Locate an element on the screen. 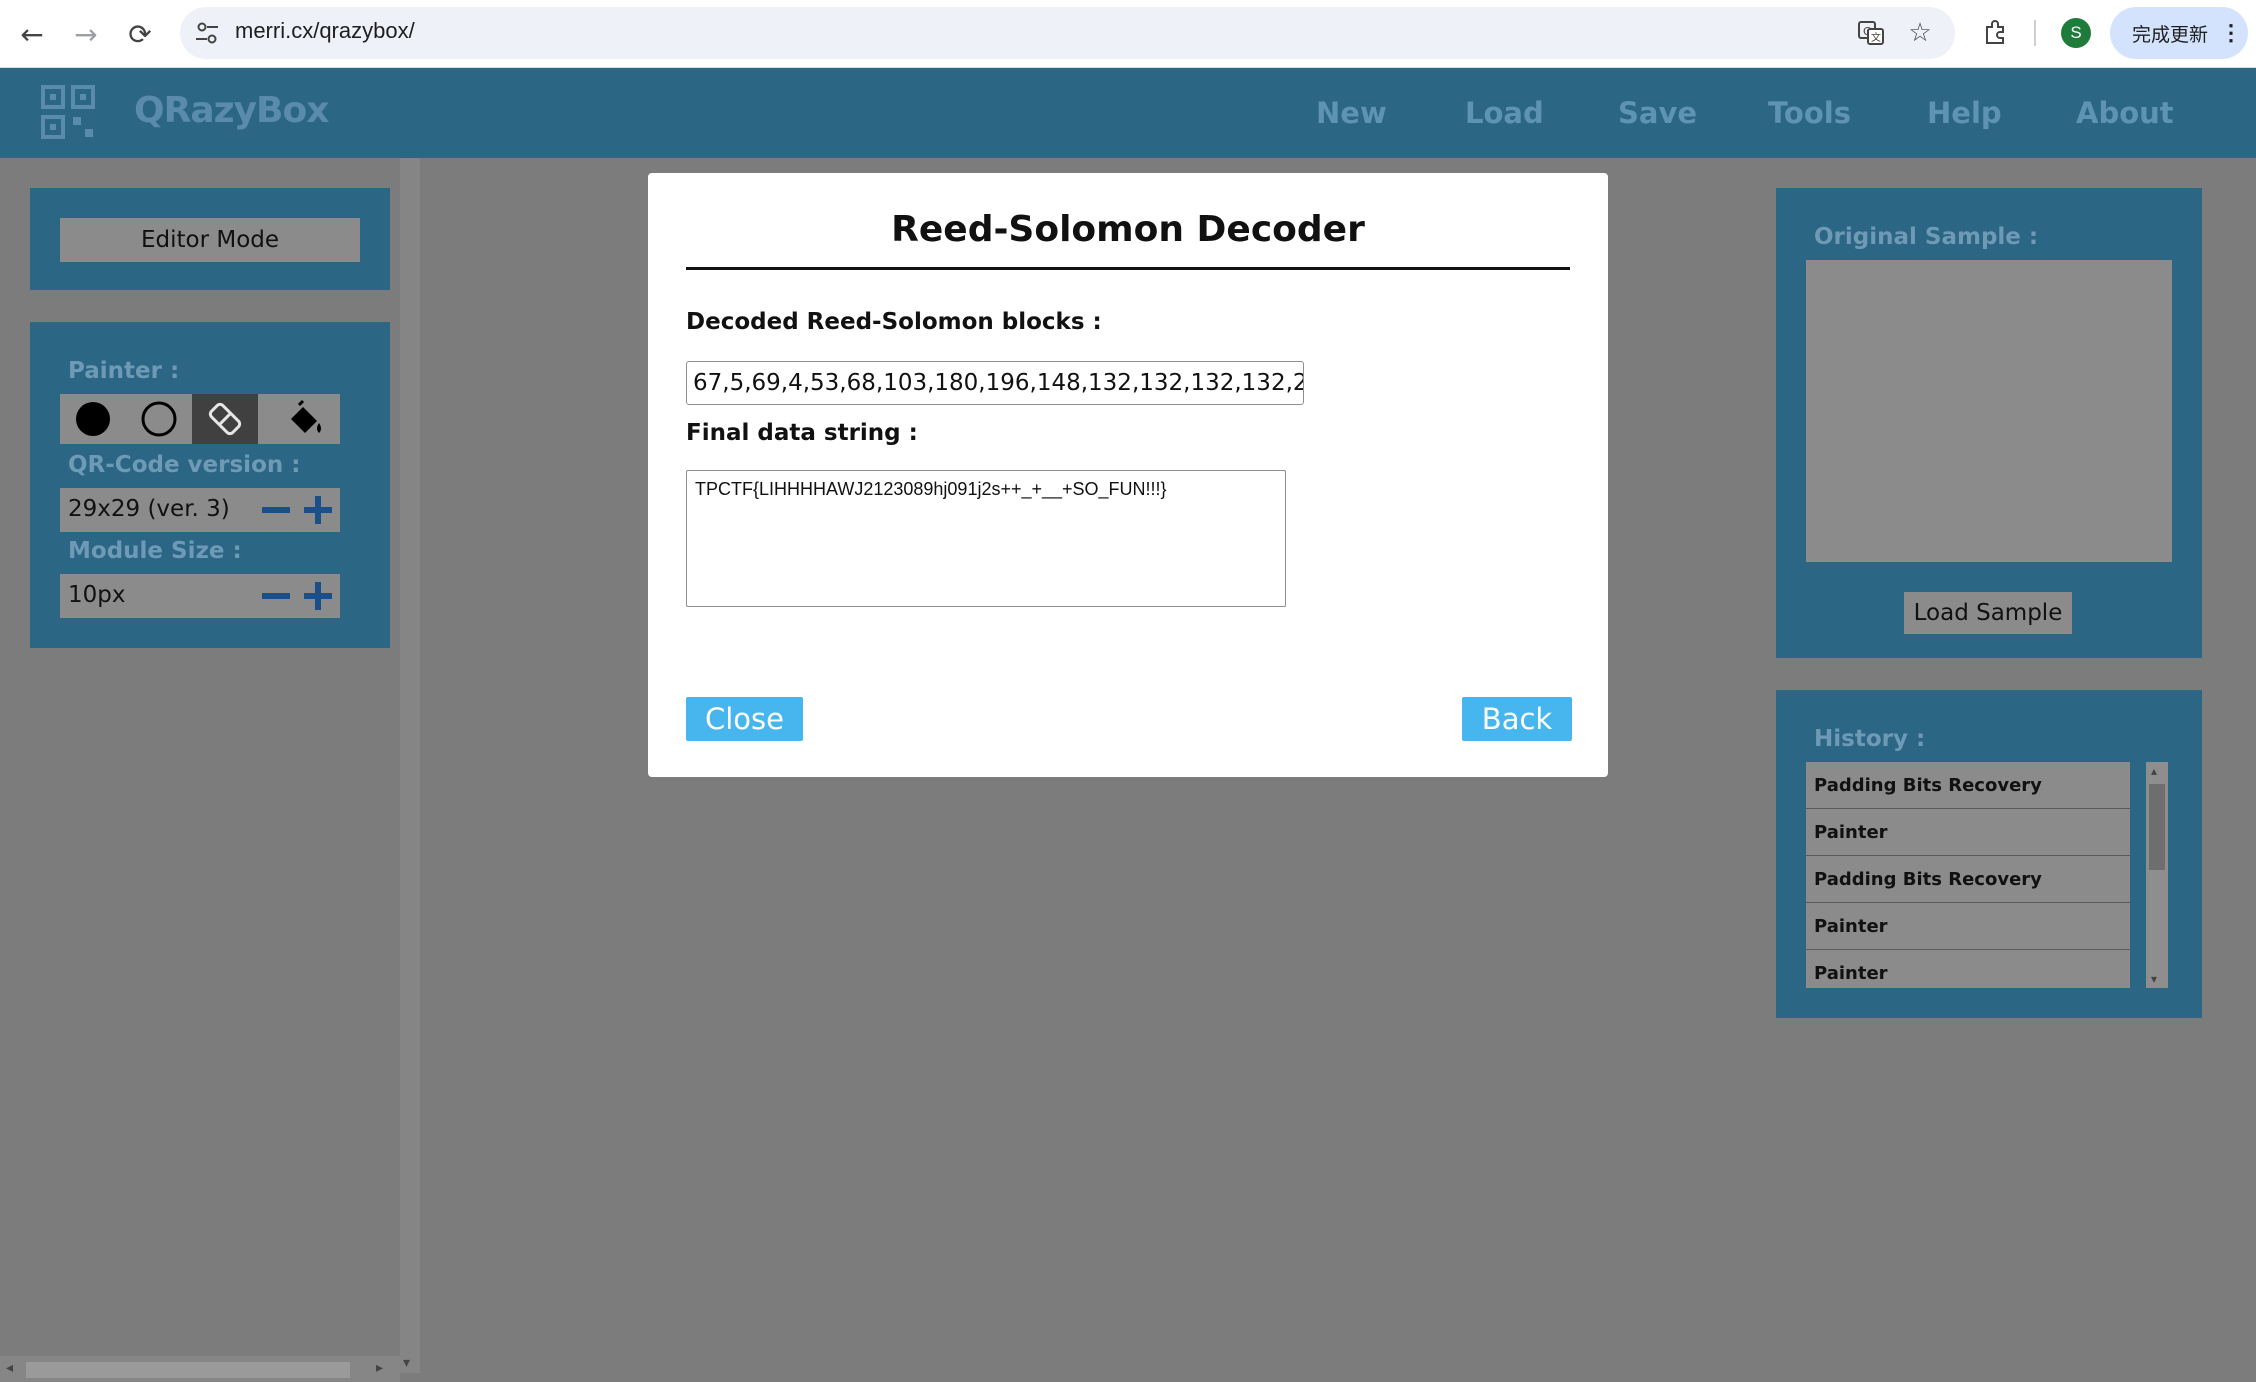 The width and height of the screenshot is (2256, 1382). final-data-label: Final data string : is located at coordinates (802, 433).